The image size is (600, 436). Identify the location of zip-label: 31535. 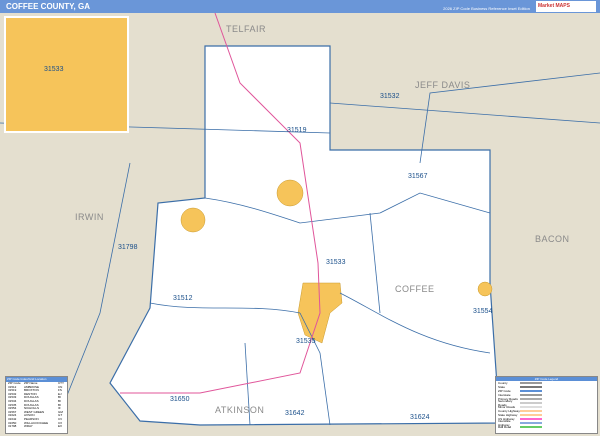
(306, 341).